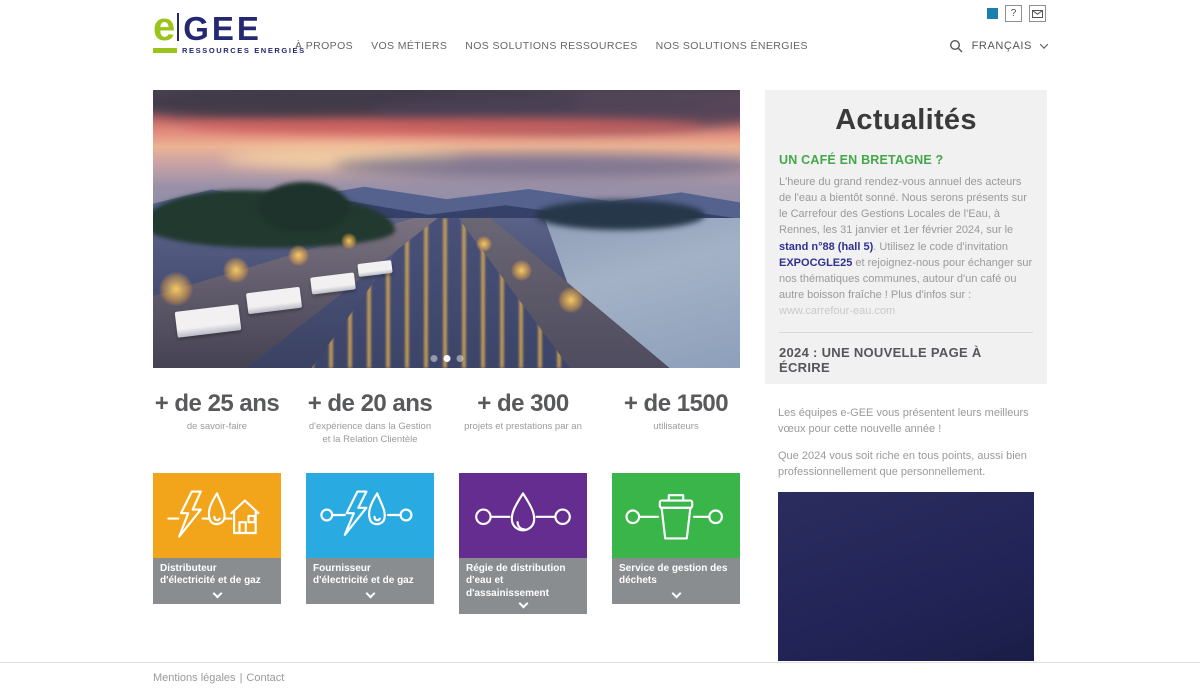  Describe the element at coordinates (244, 51) in the screenshot. I see `logo-tagline: RESSOURCES ENERGIES` at that location.